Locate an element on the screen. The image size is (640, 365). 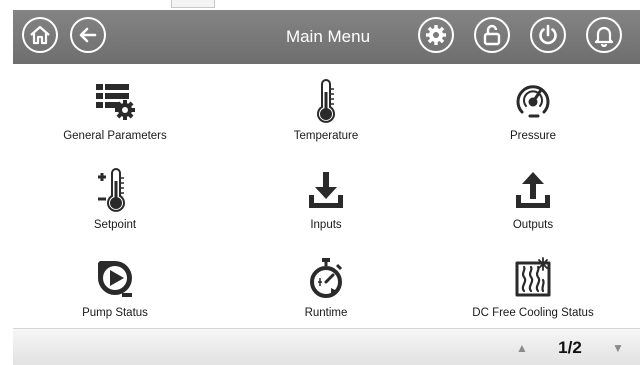
alarm-button is located at coordinates (604, 35).